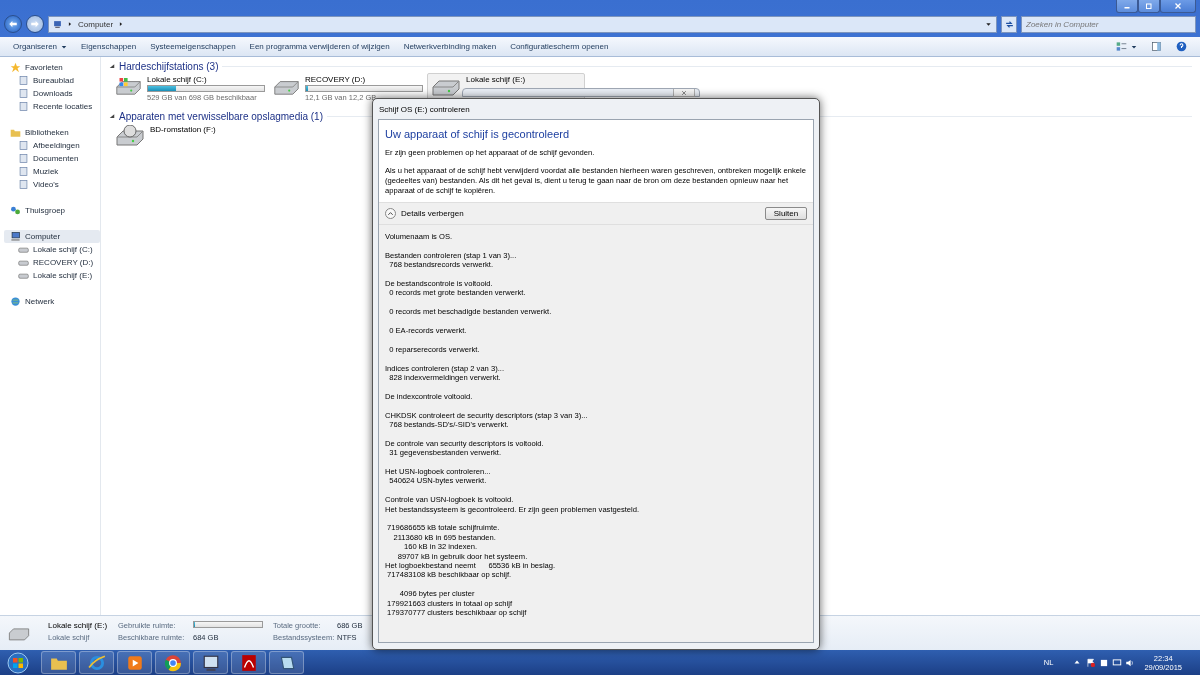 This screenshot has height=675, width=1200. I want to click on address-bar: Computer, so click(522, 24).